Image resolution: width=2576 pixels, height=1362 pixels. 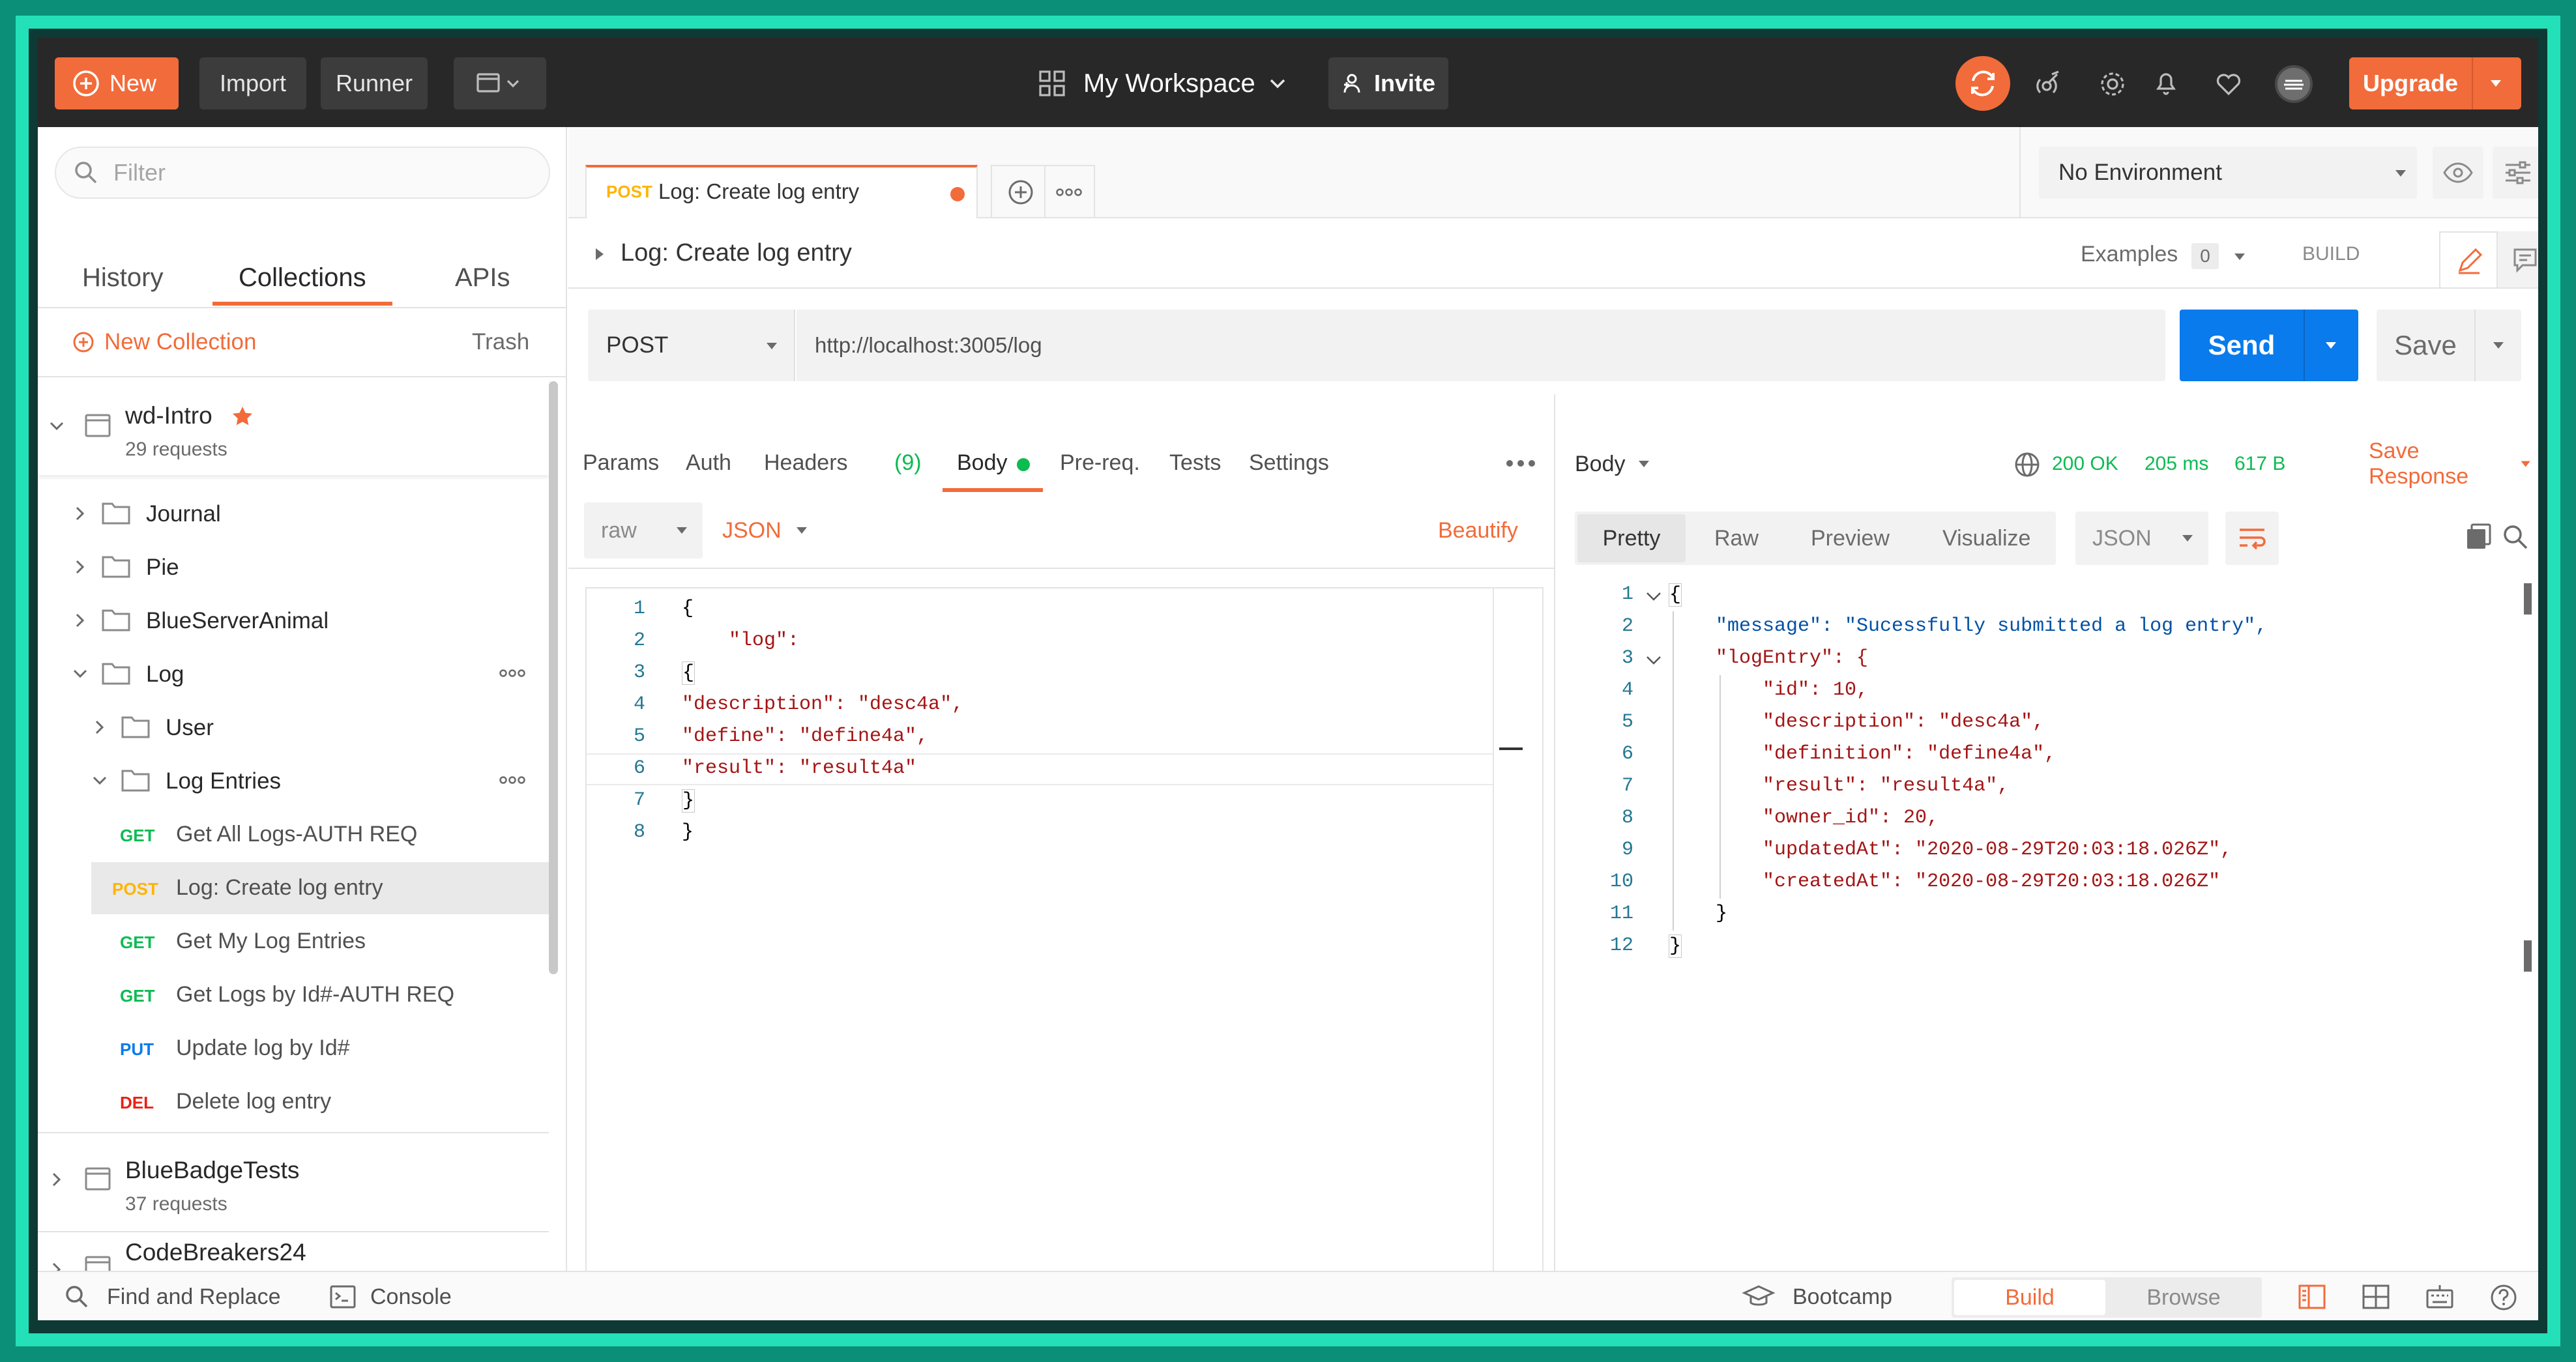 What do you see at coordinates (2449, 345) in the screenshot?
I see `save-button: Save` at bounding box center [2449, 345].